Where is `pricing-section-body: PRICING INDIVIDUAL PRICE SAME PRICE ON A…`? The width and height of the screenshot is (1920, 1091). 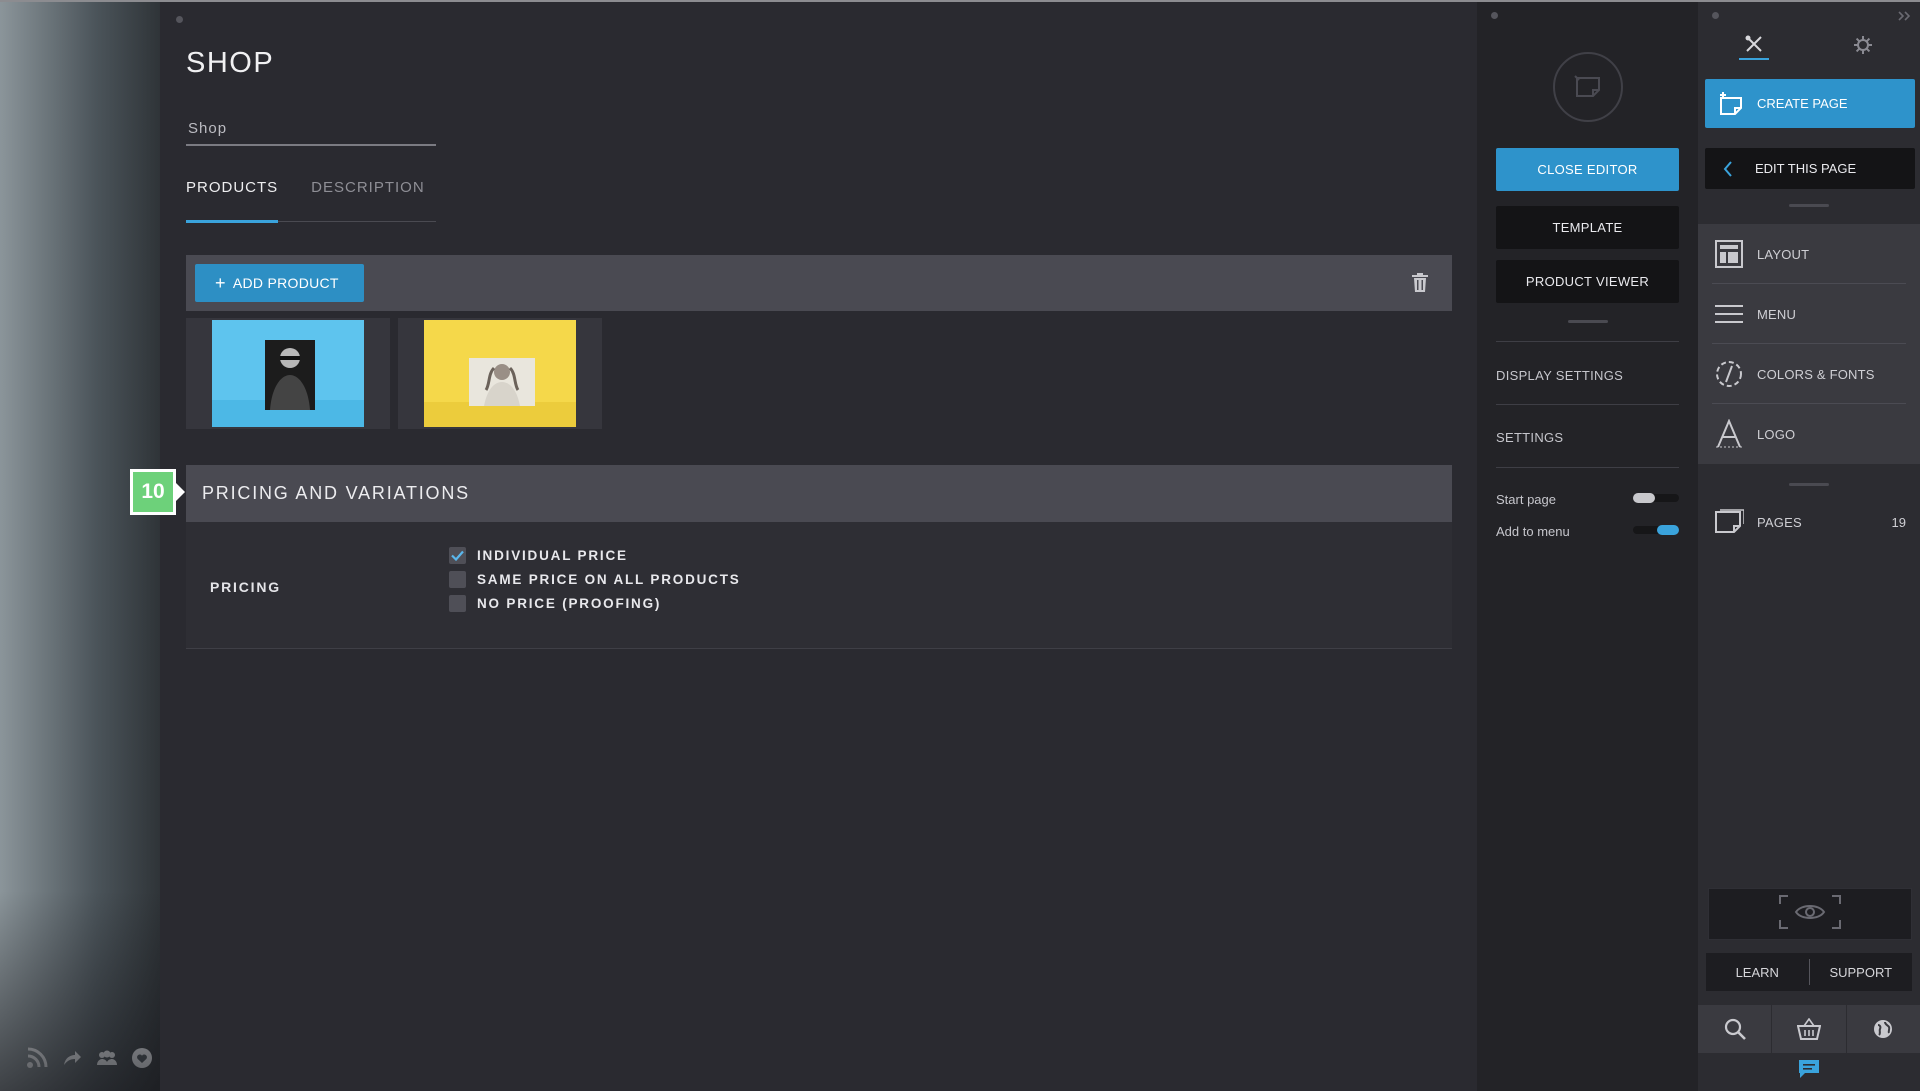 pricing-section-body: PRICING INDIVIDUAL PRICE SAME PRICE ON A… is located at coordinates (819, 585).